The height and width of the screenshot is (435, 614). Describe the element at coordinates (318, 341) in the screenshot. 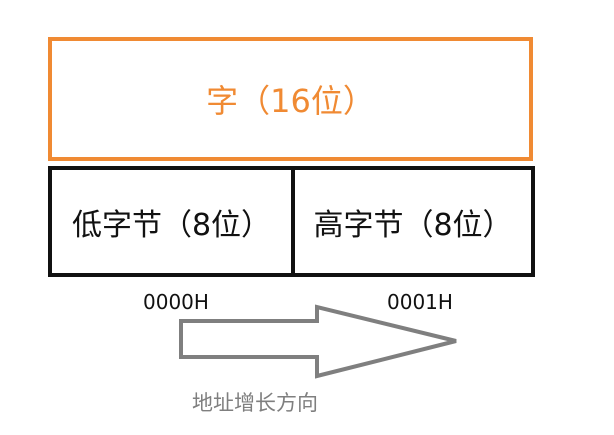

I see `address-direction-arrow-icon` at that location.